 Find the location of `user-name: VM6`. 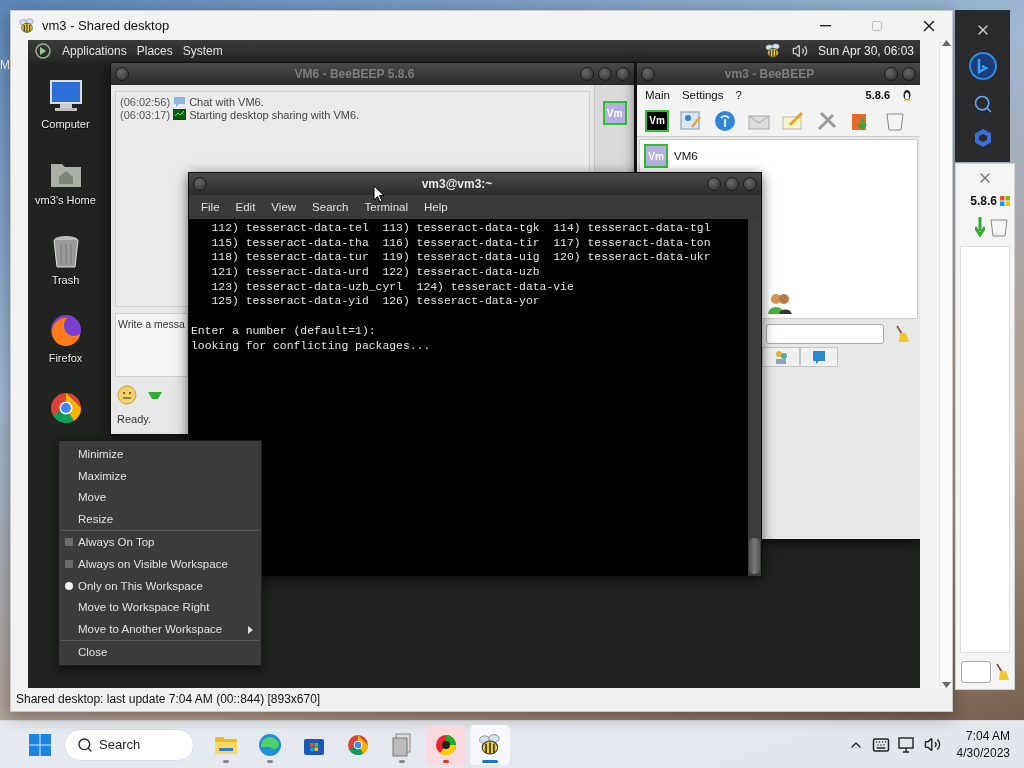

user-name: VM6 is located at coordinates (686, 156).